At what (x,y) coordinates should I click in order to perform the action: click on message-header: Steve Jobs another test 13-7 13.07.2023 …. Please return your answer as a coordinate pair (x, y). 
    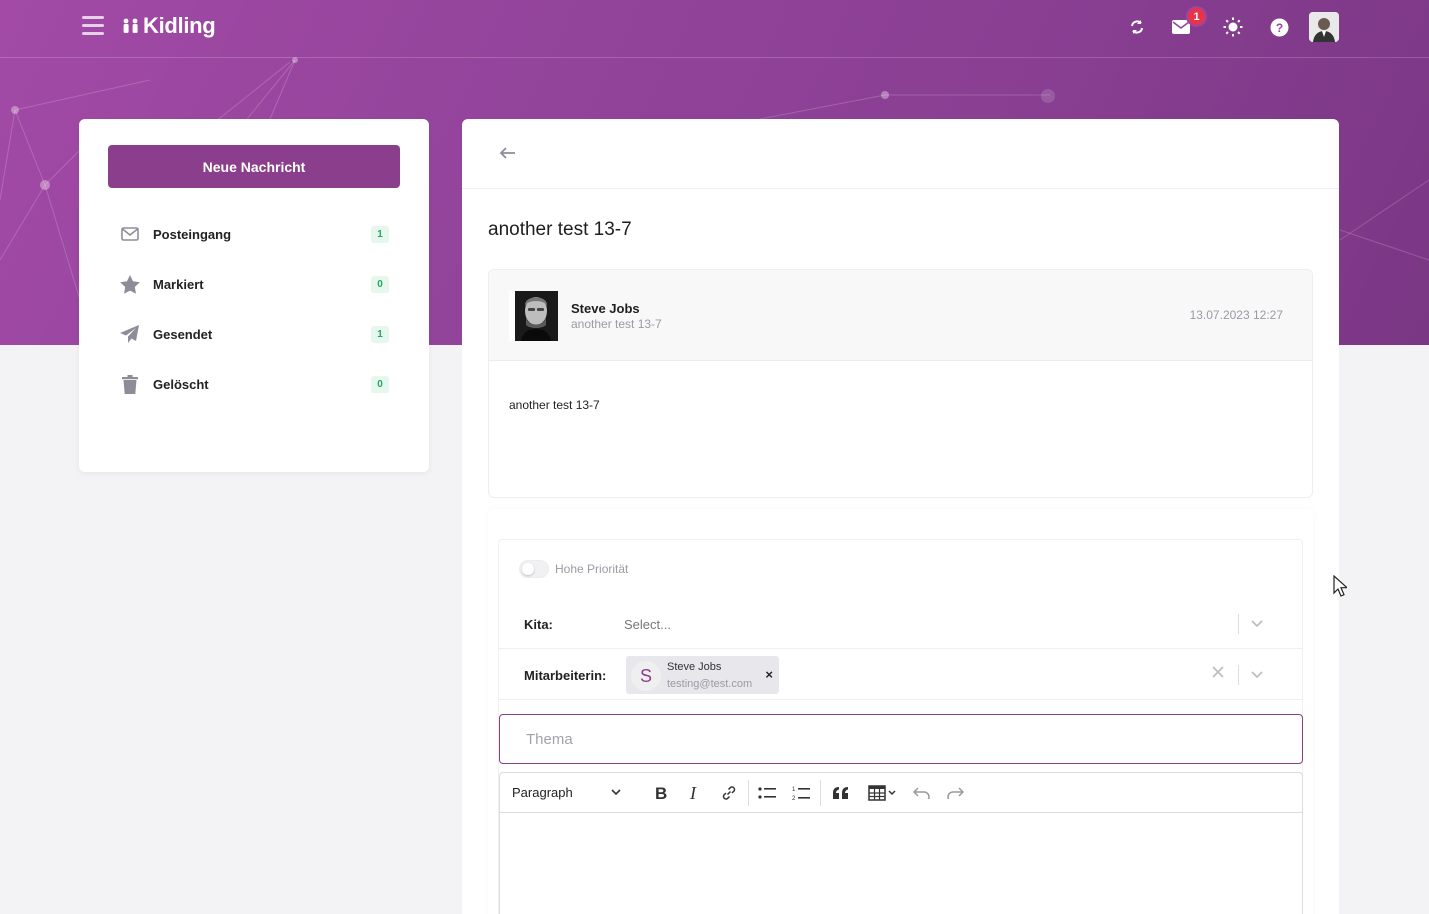
    Looking at the image, I should click on (900, 315).